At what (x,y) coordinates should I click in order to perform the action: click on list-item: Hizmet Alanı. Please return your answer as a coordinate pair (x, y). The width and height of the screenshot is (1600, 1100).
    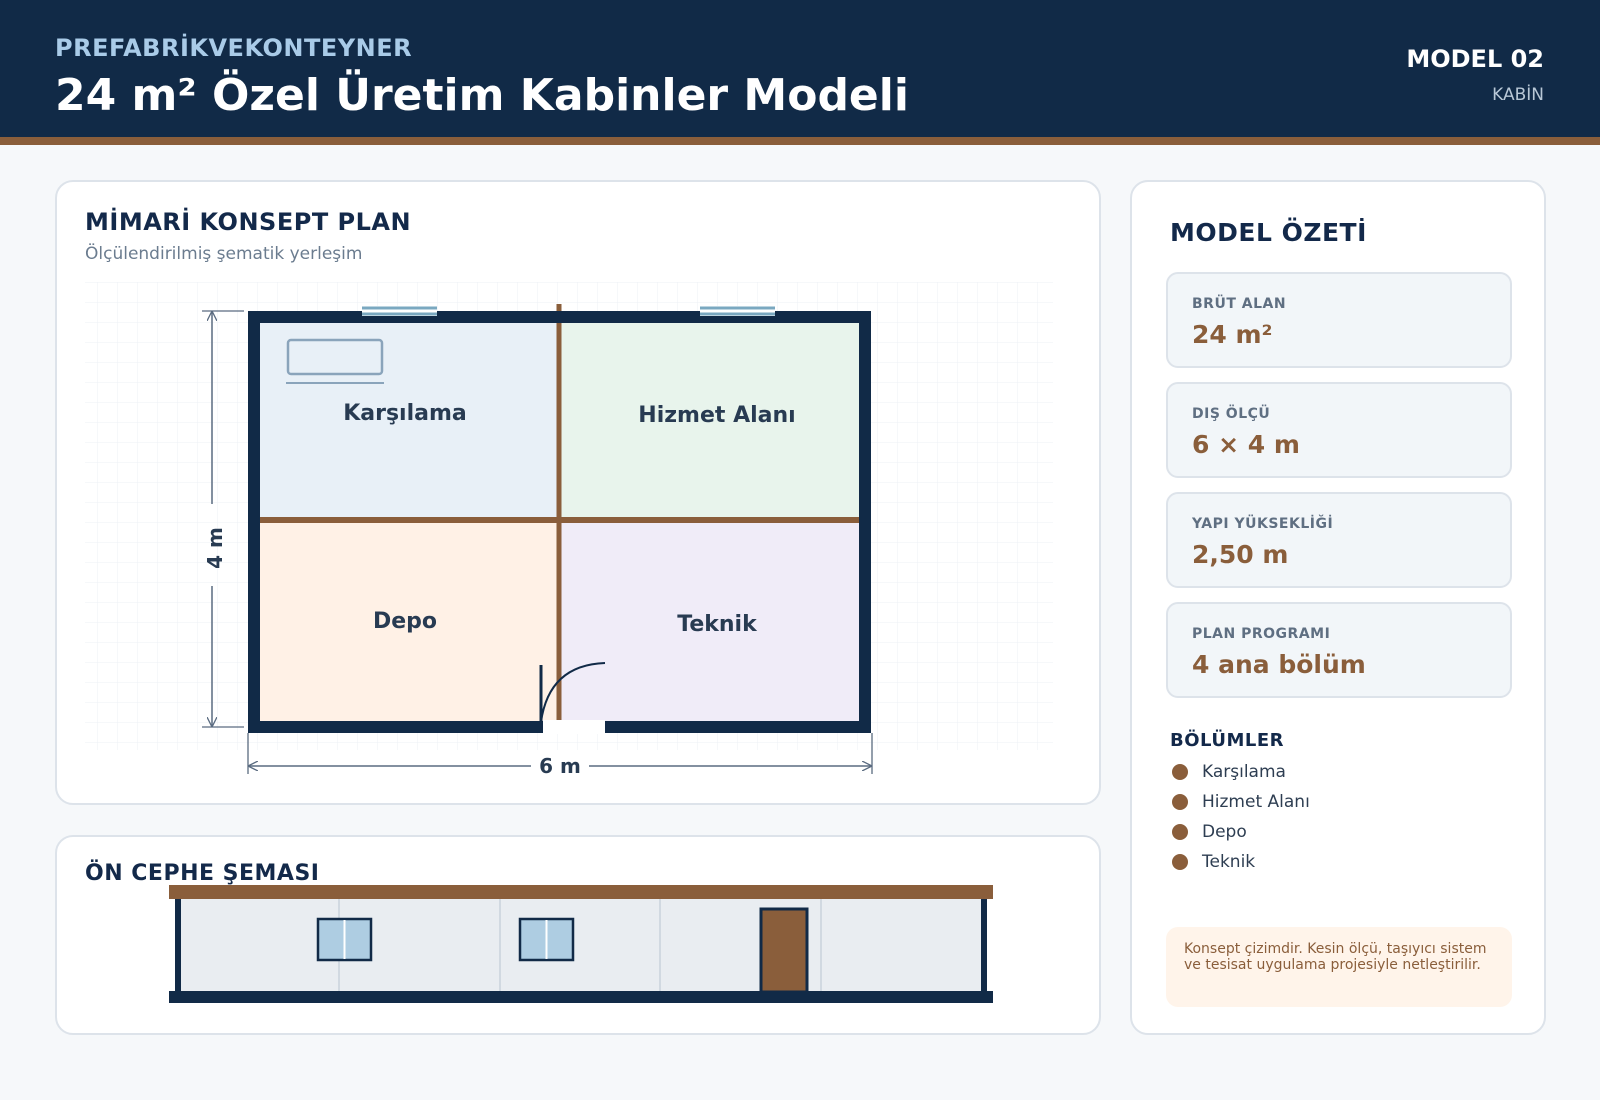
    Looking at the image, I should click on (1240, 802).